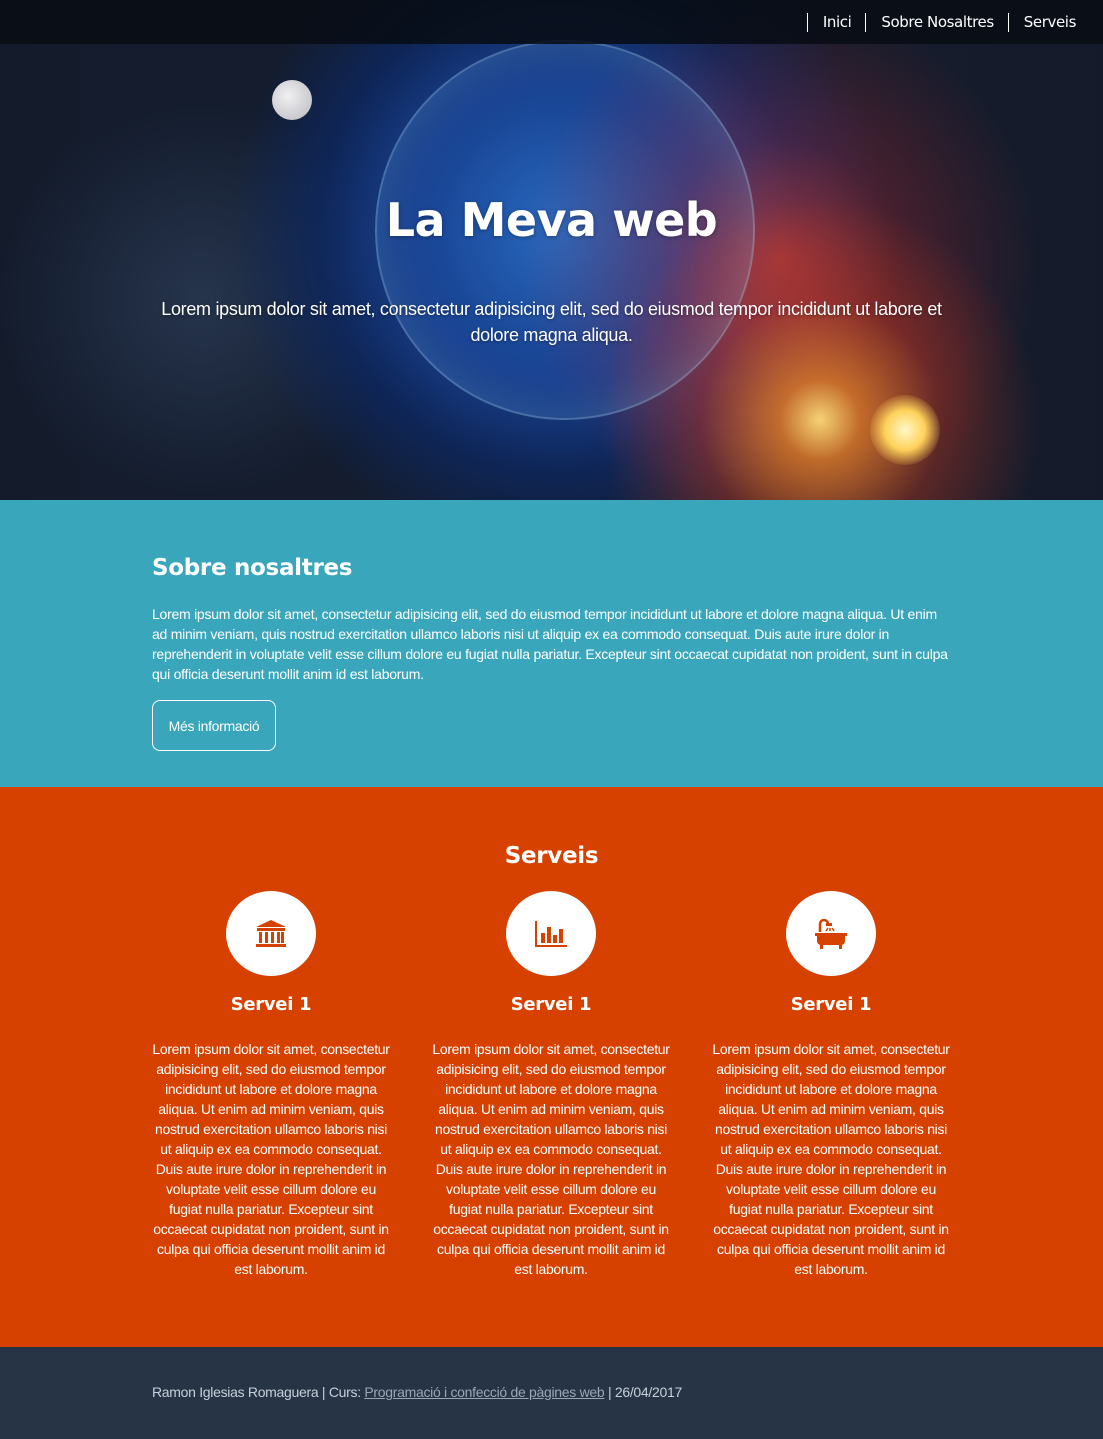 The height and width of the screenshot is (1439, 1103). Describe the element at coordinates (643, 1392) in the screenshot. I see `footer-date: | 26/04/2017` at that location.